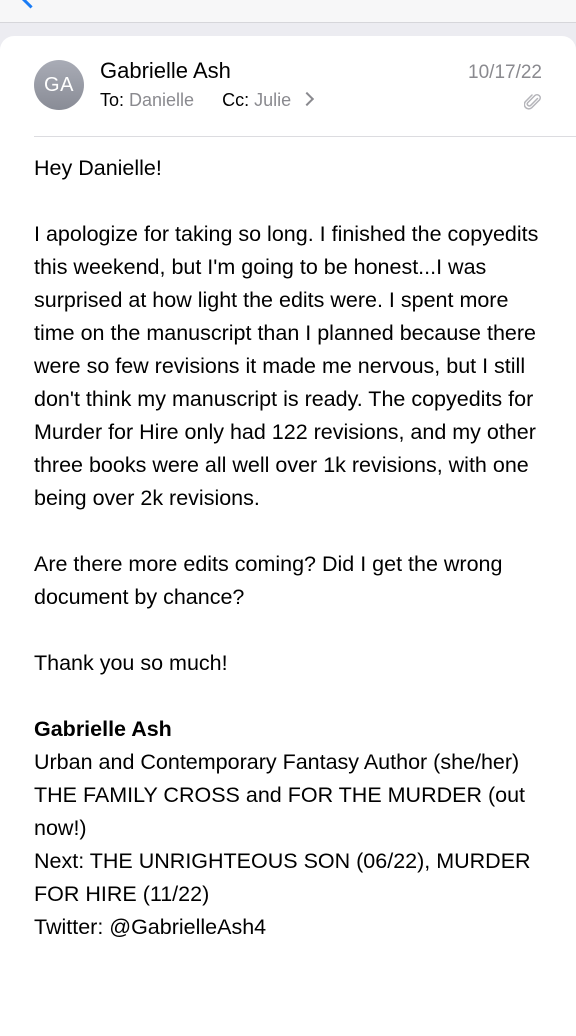 The height and width of the screenshot is (1036, 576). Describe the element at coordinates (532, 101) in the screenshot. I see `paperclip-icon` at that location.